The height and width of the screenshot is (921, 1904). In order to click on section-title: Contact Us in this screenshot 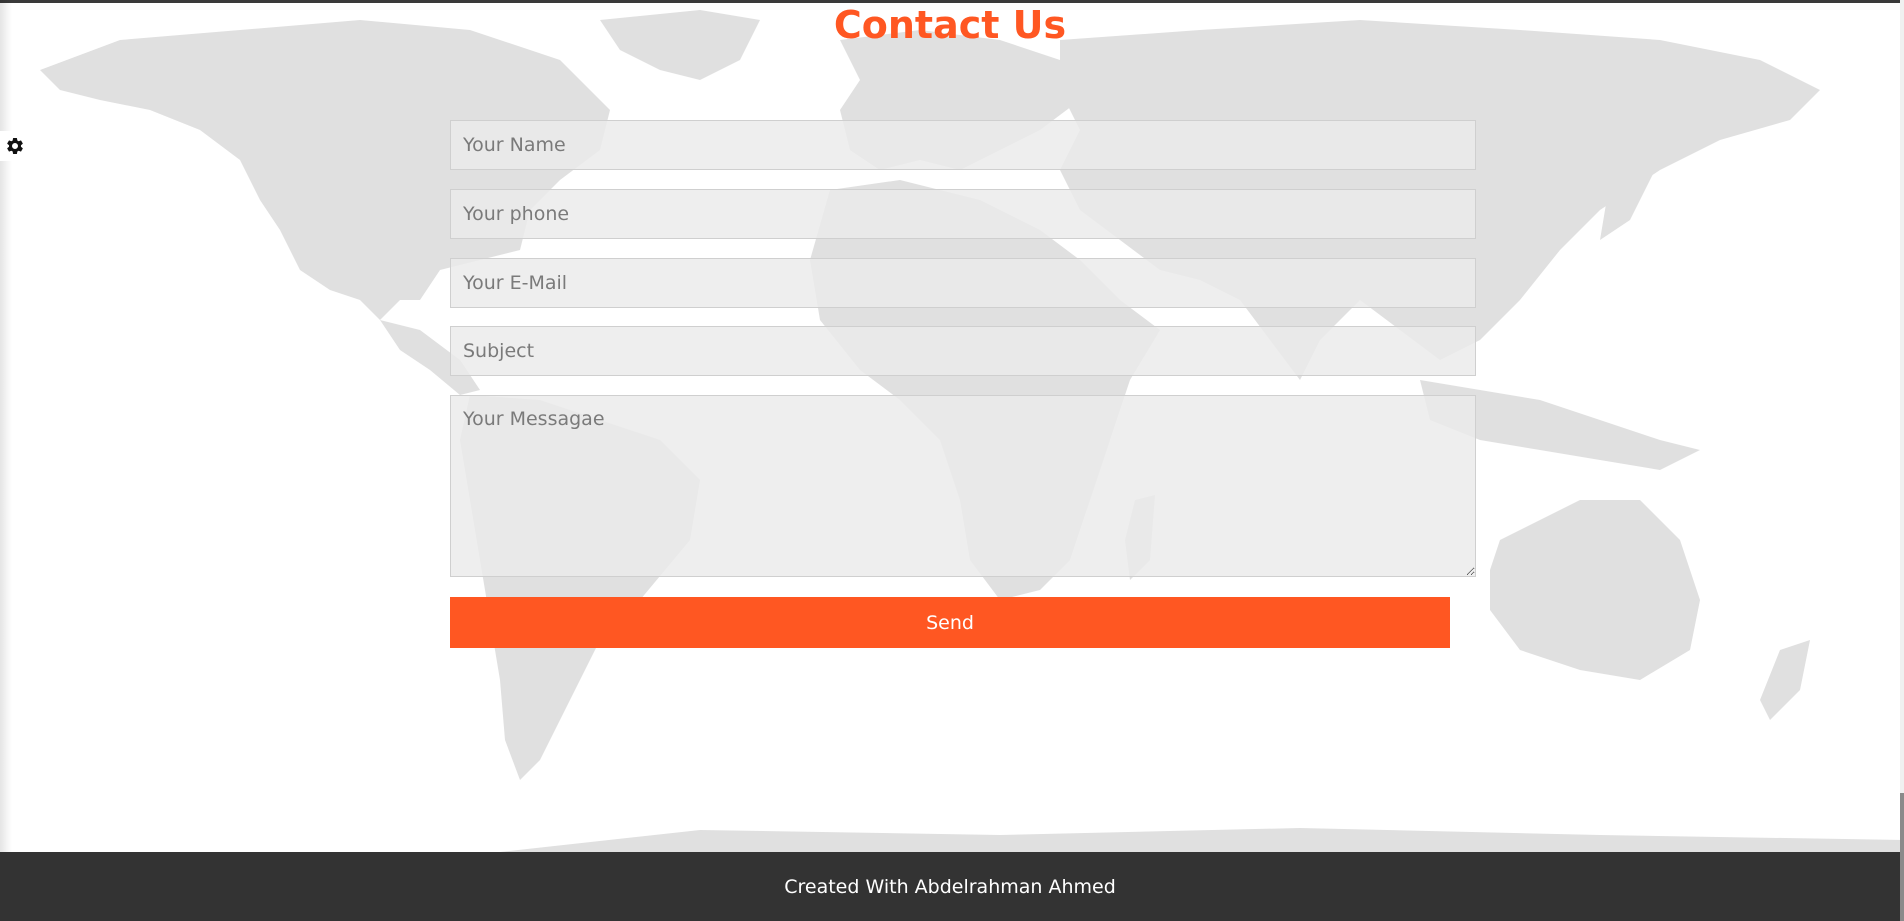, I will do `click(950, 25)`.